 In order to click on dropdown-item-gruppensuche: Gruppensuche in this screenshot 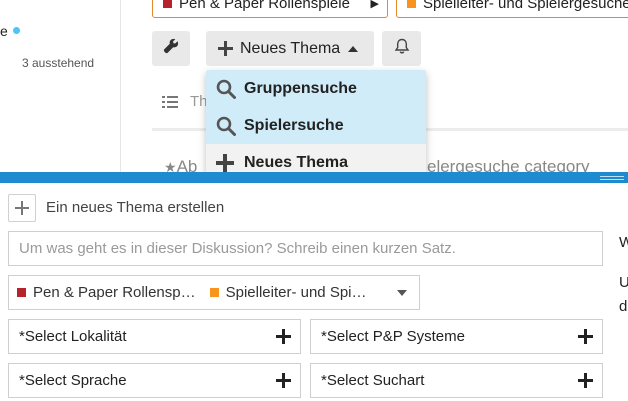, I will do `click(316, 88)`.